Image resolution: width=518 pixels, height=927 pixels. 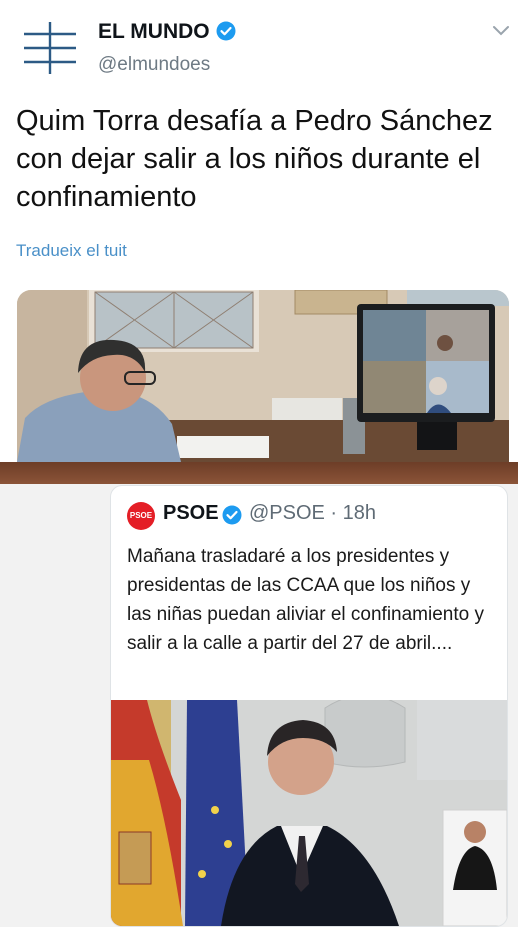 What do you see at coordinates (154, 65) in the screenshot?
I see `account-handle: @elmundoes` at bounding box center [154, 65].